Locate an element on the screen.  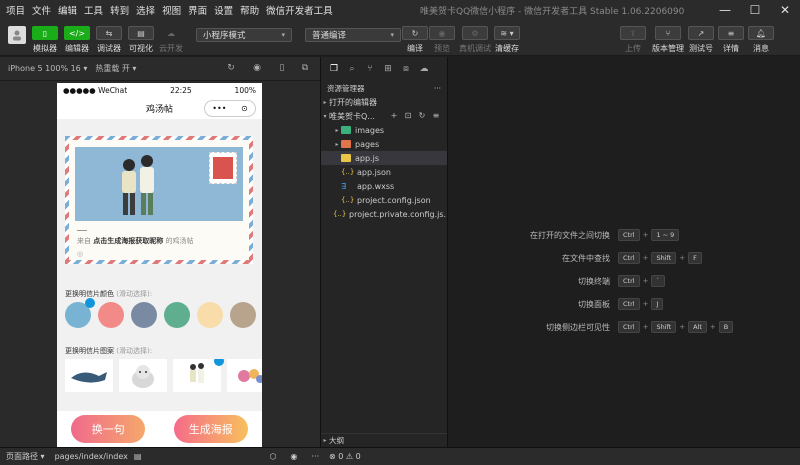
maximize-button: ☐ is located at coordinates (755, 10).